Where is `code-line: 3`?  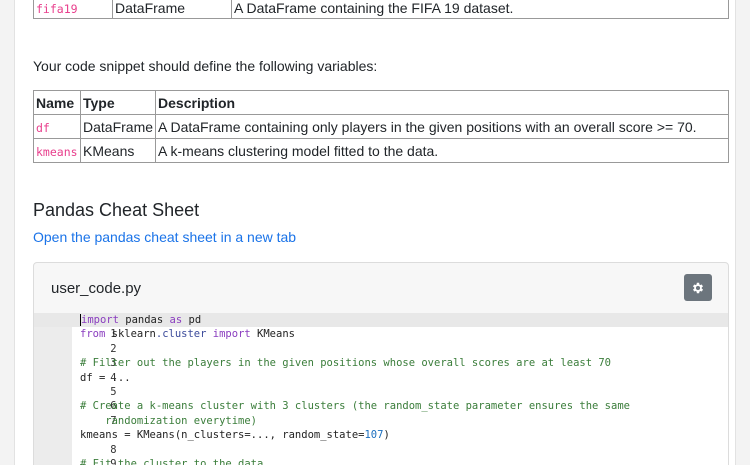 code-line: 3 is located at coordinates (381, 355).